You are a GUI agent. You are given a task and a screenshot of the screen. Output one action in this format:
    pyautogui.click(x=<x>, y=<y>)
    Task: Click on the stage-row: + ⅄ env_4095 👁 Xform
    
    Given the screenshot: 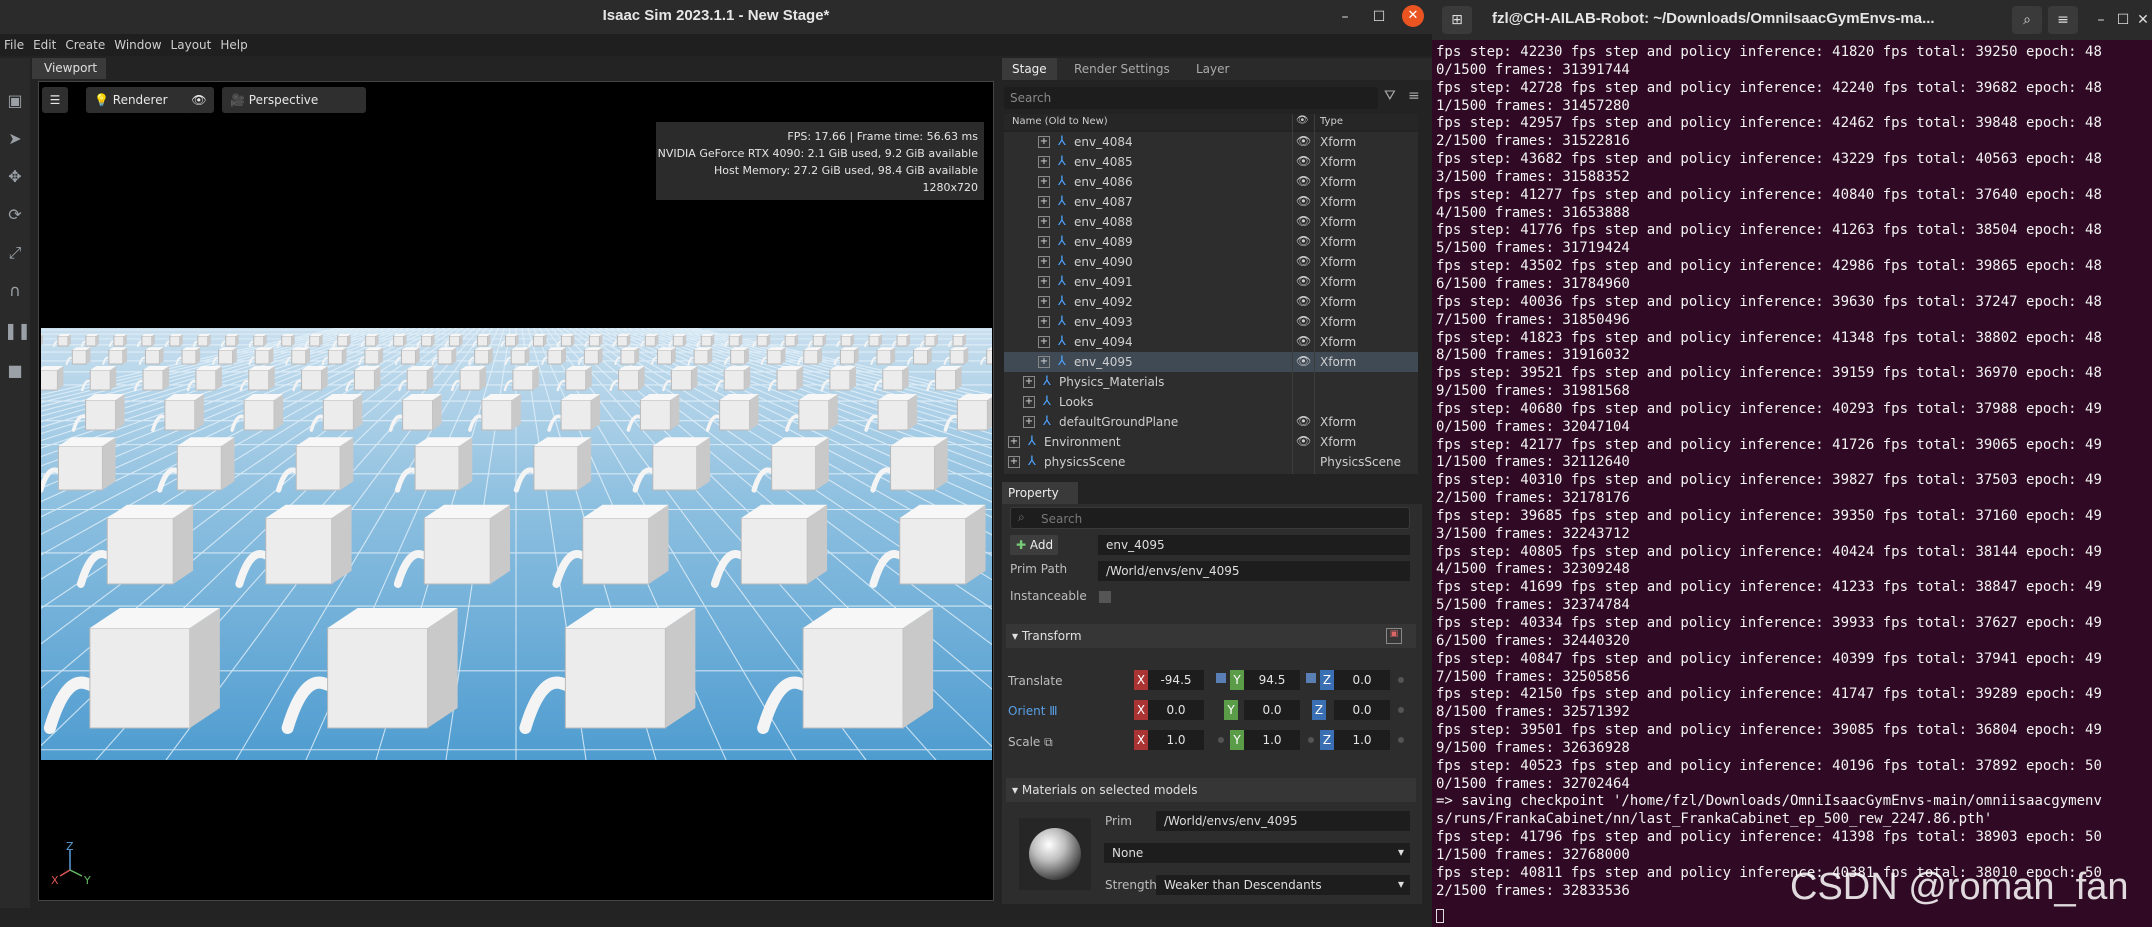 What is the action you would take?
    pyautogui.click(x=1211, y=362)
    